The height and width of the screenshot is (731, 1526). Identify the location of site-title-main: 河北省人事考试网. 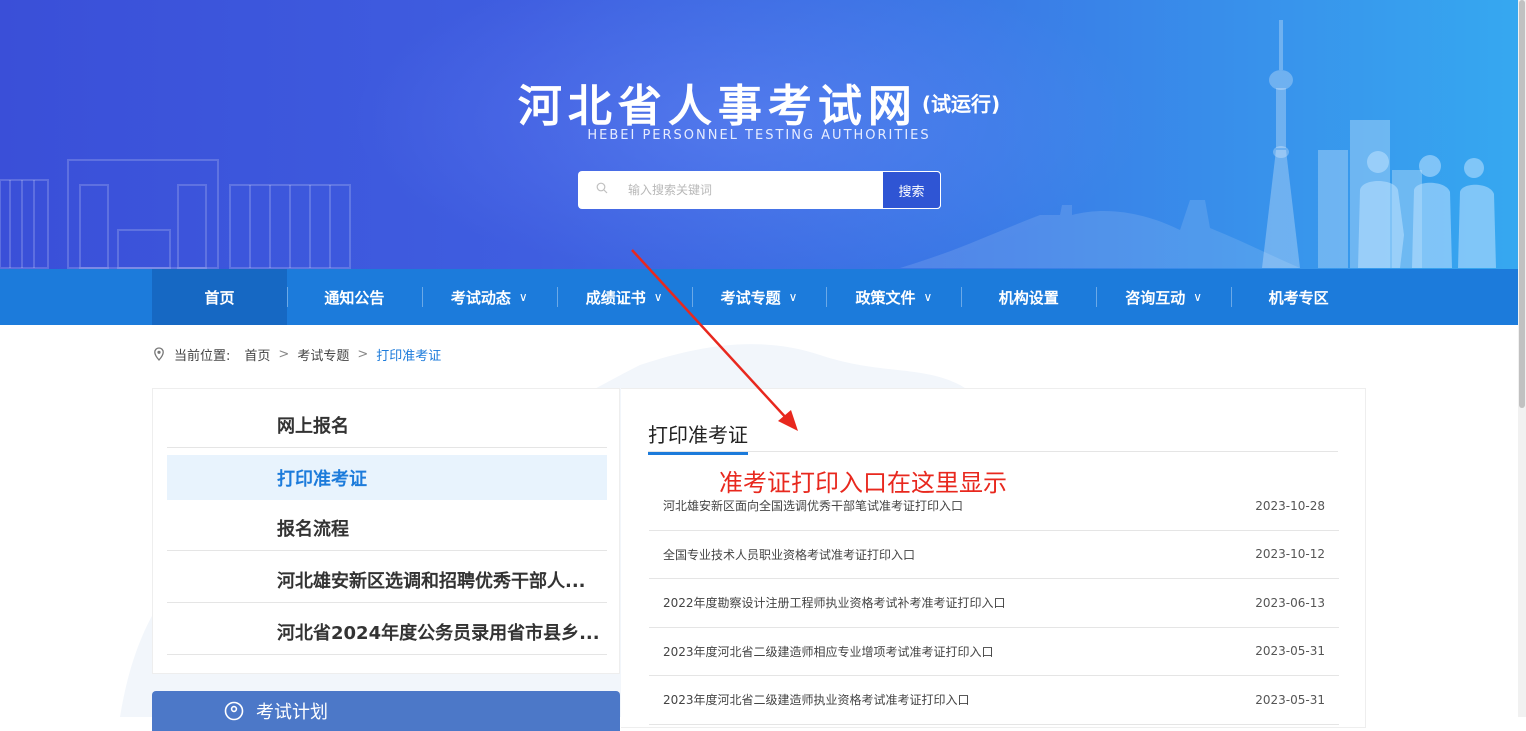
(717, 106).